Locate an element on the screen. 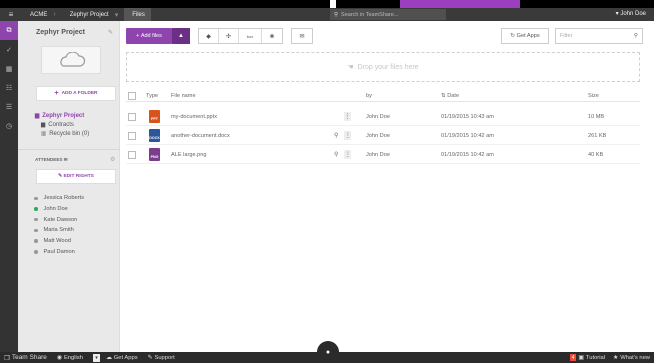 The image size is (654, 363). pencil-icon: ✎ is located at coordinates (110, 32).